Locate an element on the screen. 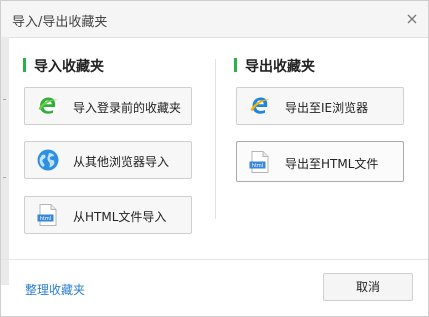  footer-divider is located at coordinates (214, 259).